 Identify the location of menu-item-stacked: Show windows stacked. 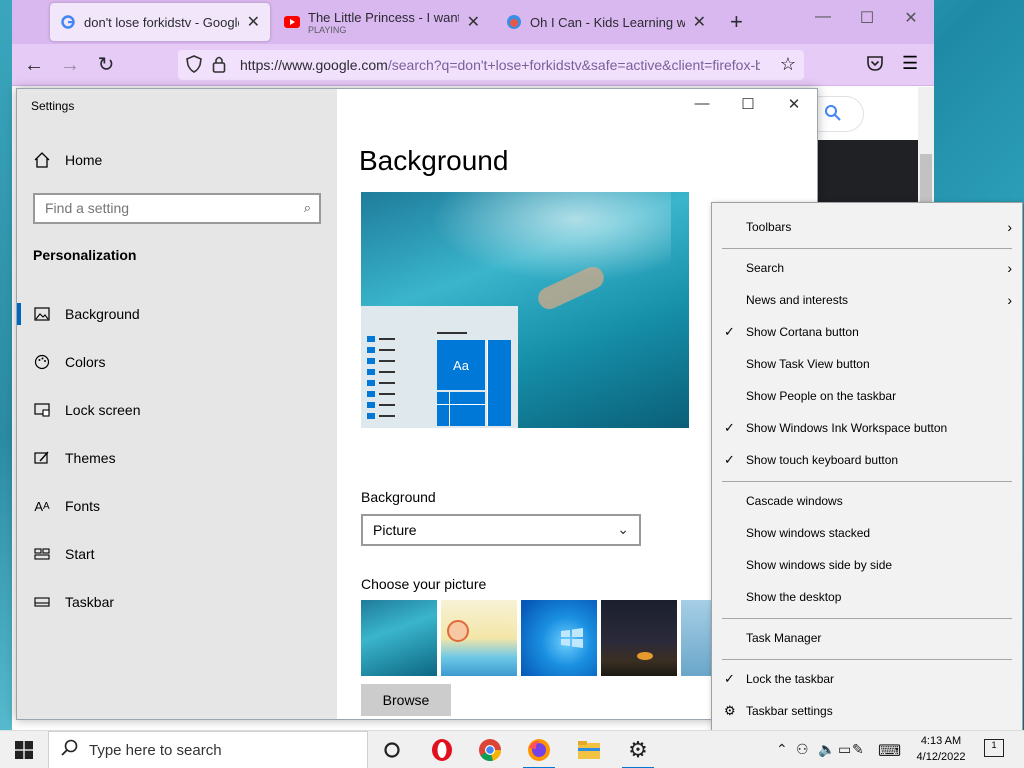
(867, 533).